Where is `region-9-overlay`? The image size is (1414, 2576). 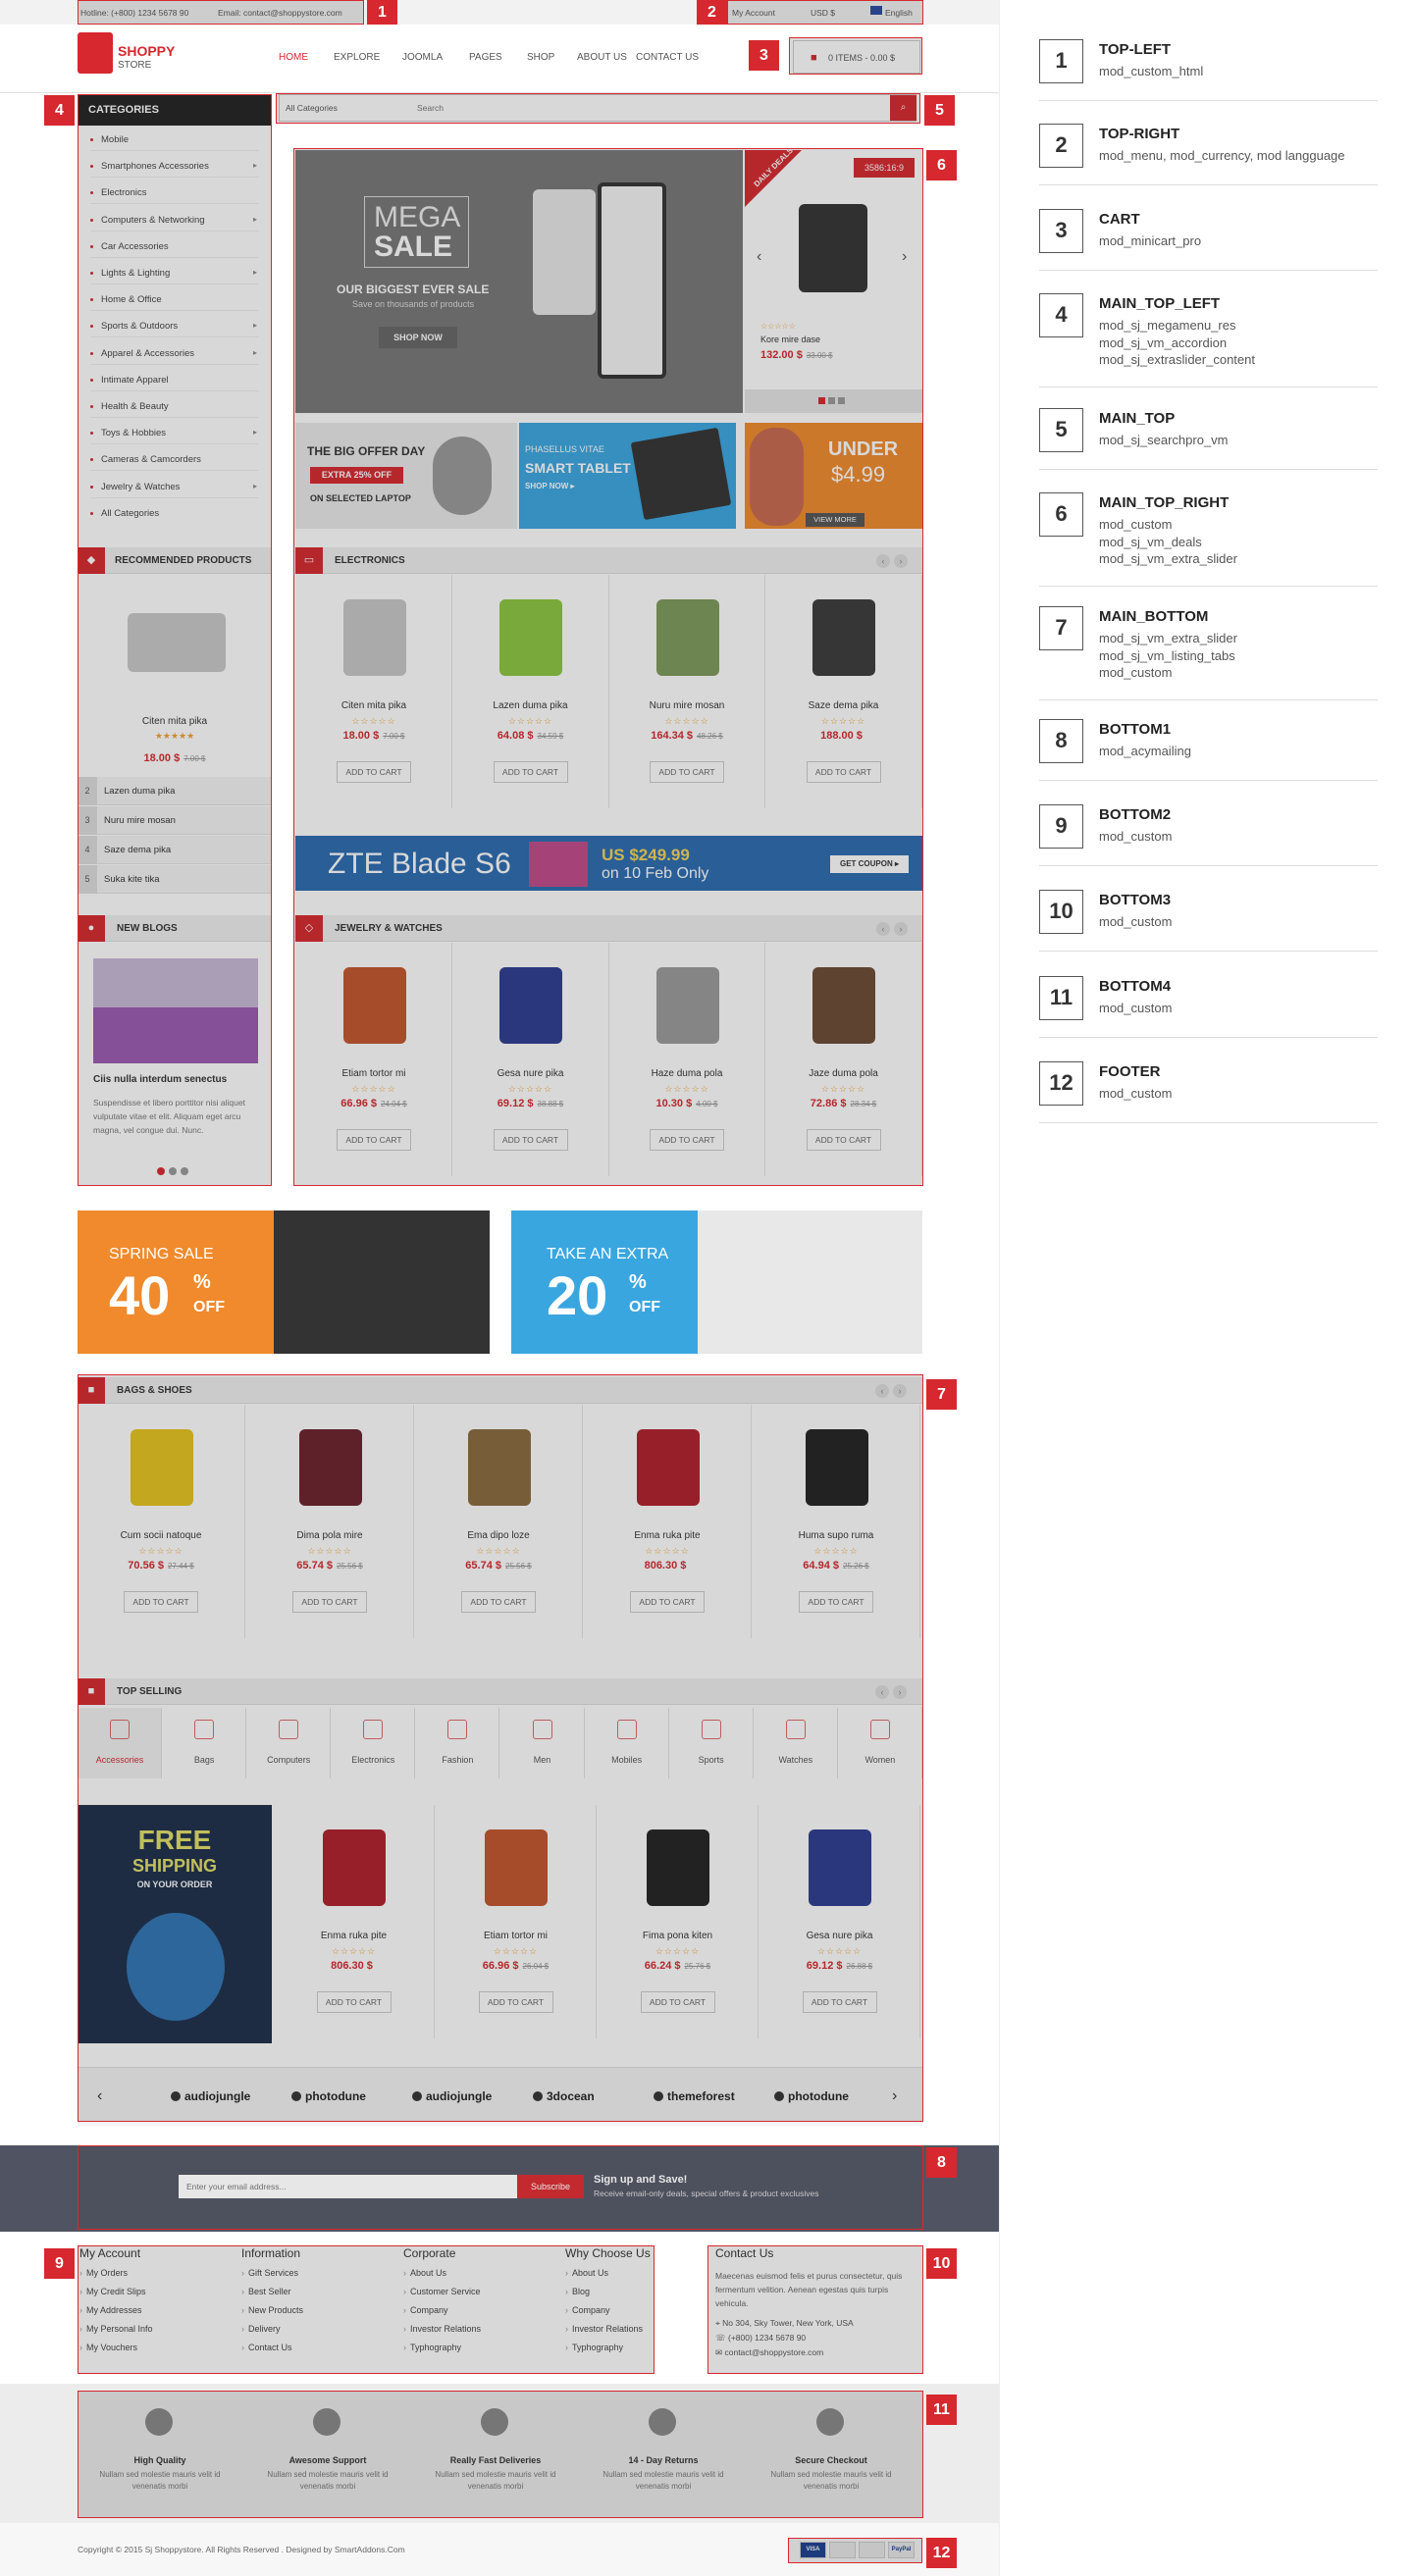 region-9-overlay is located at coordinates (366, 2309).